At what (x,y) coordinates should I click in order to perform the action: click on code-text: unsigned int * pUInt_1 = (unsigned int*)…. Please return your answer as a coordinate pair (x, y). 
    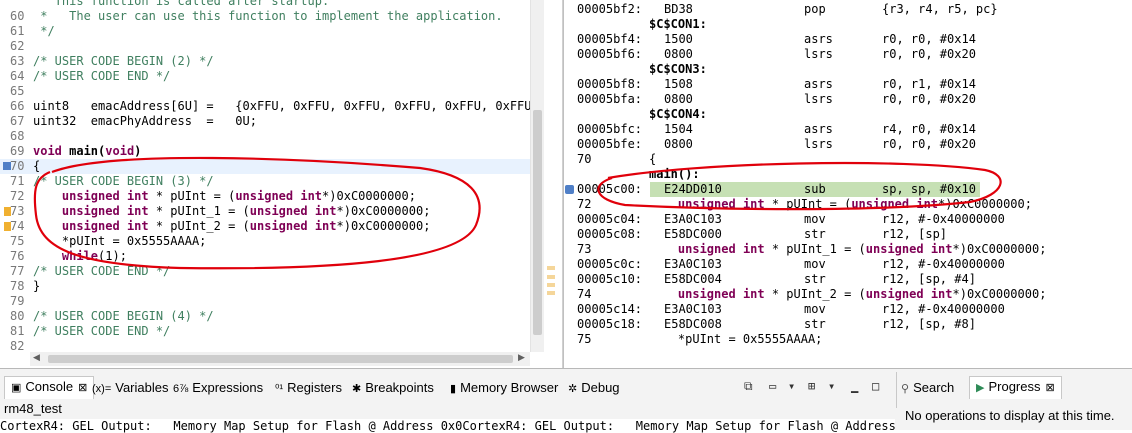
    Looking at the image, I should click on (246, 211).